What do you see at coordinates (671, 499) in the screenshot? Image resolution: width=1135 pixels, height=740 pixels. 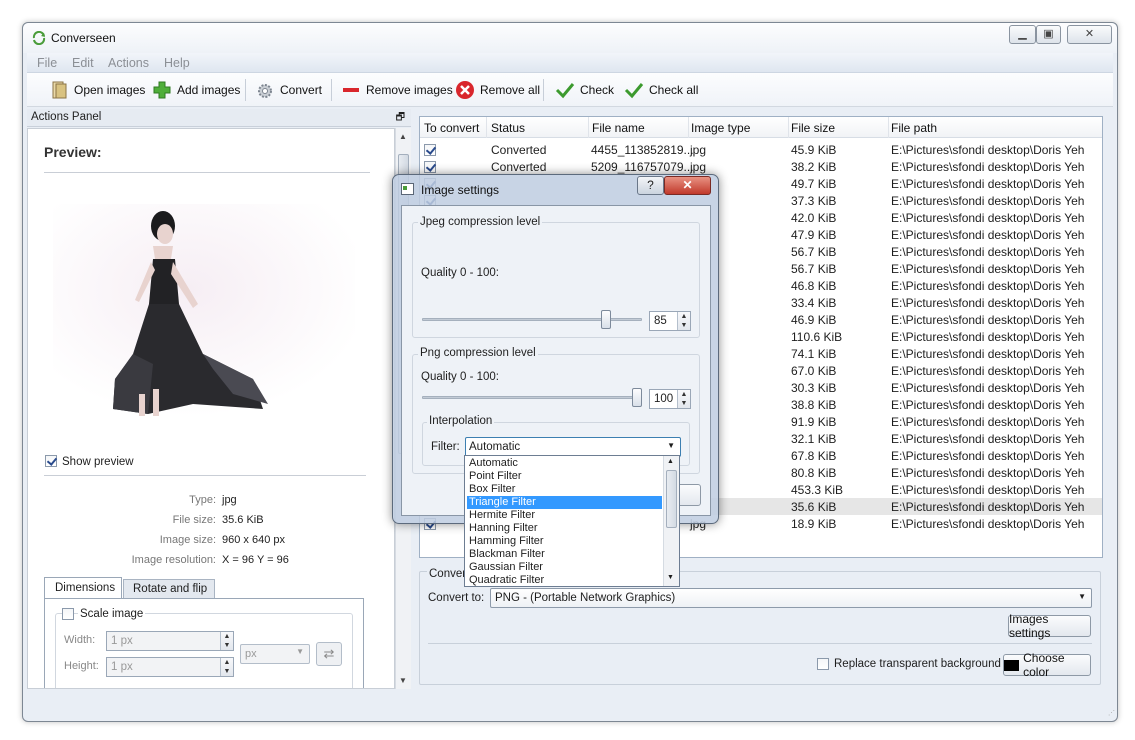 I see `scroll-thumb` at bounding box center [671, 499].